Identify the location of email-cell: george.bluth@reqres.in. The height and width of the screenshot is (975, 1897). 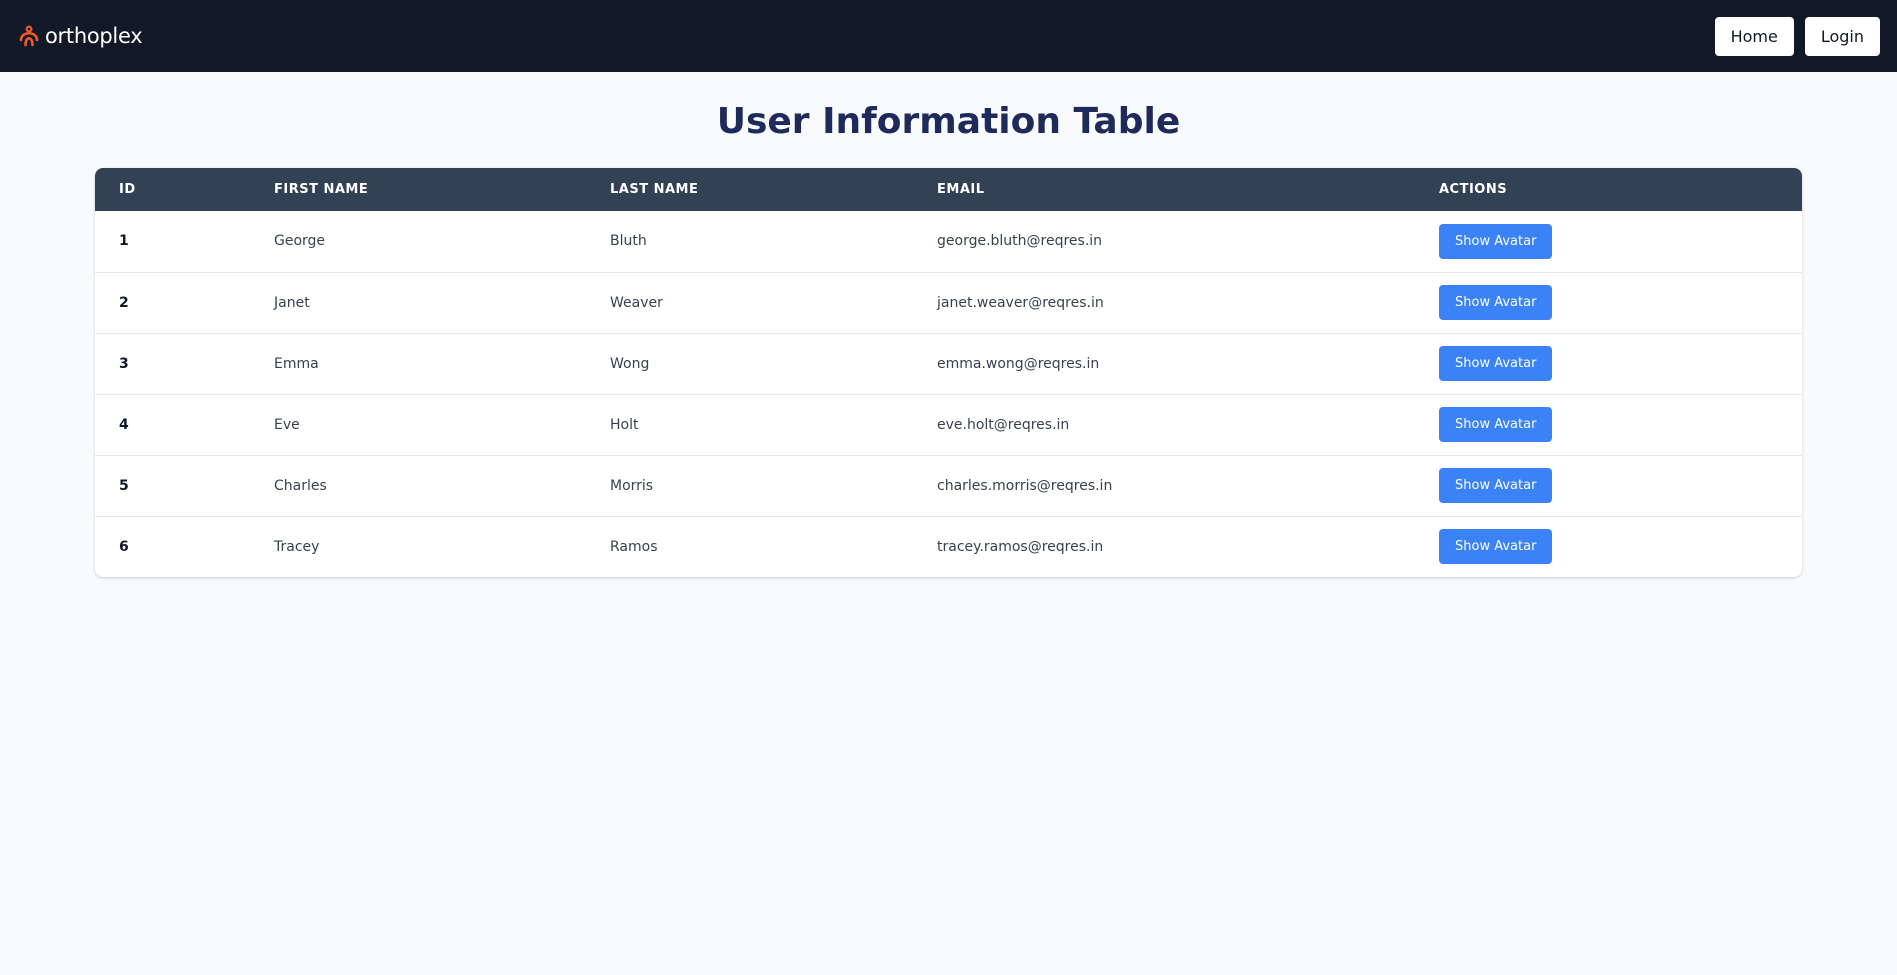
(1020, 241).